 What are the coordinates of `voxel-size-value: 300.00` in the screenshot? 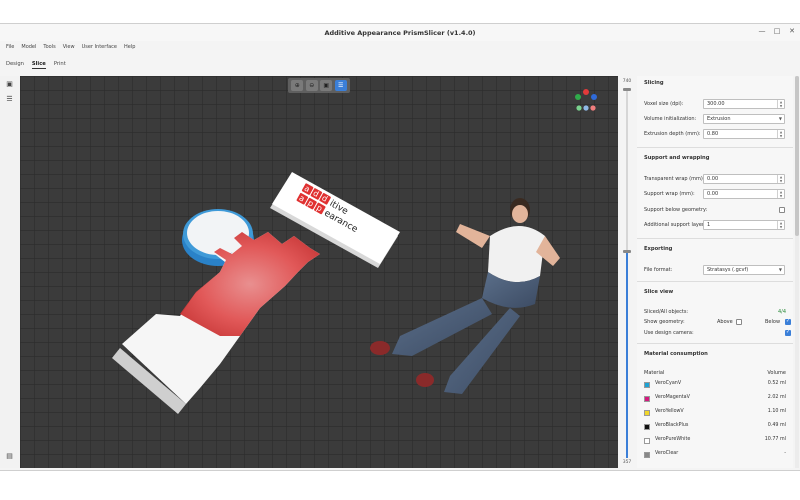 It's located at (716, 104).